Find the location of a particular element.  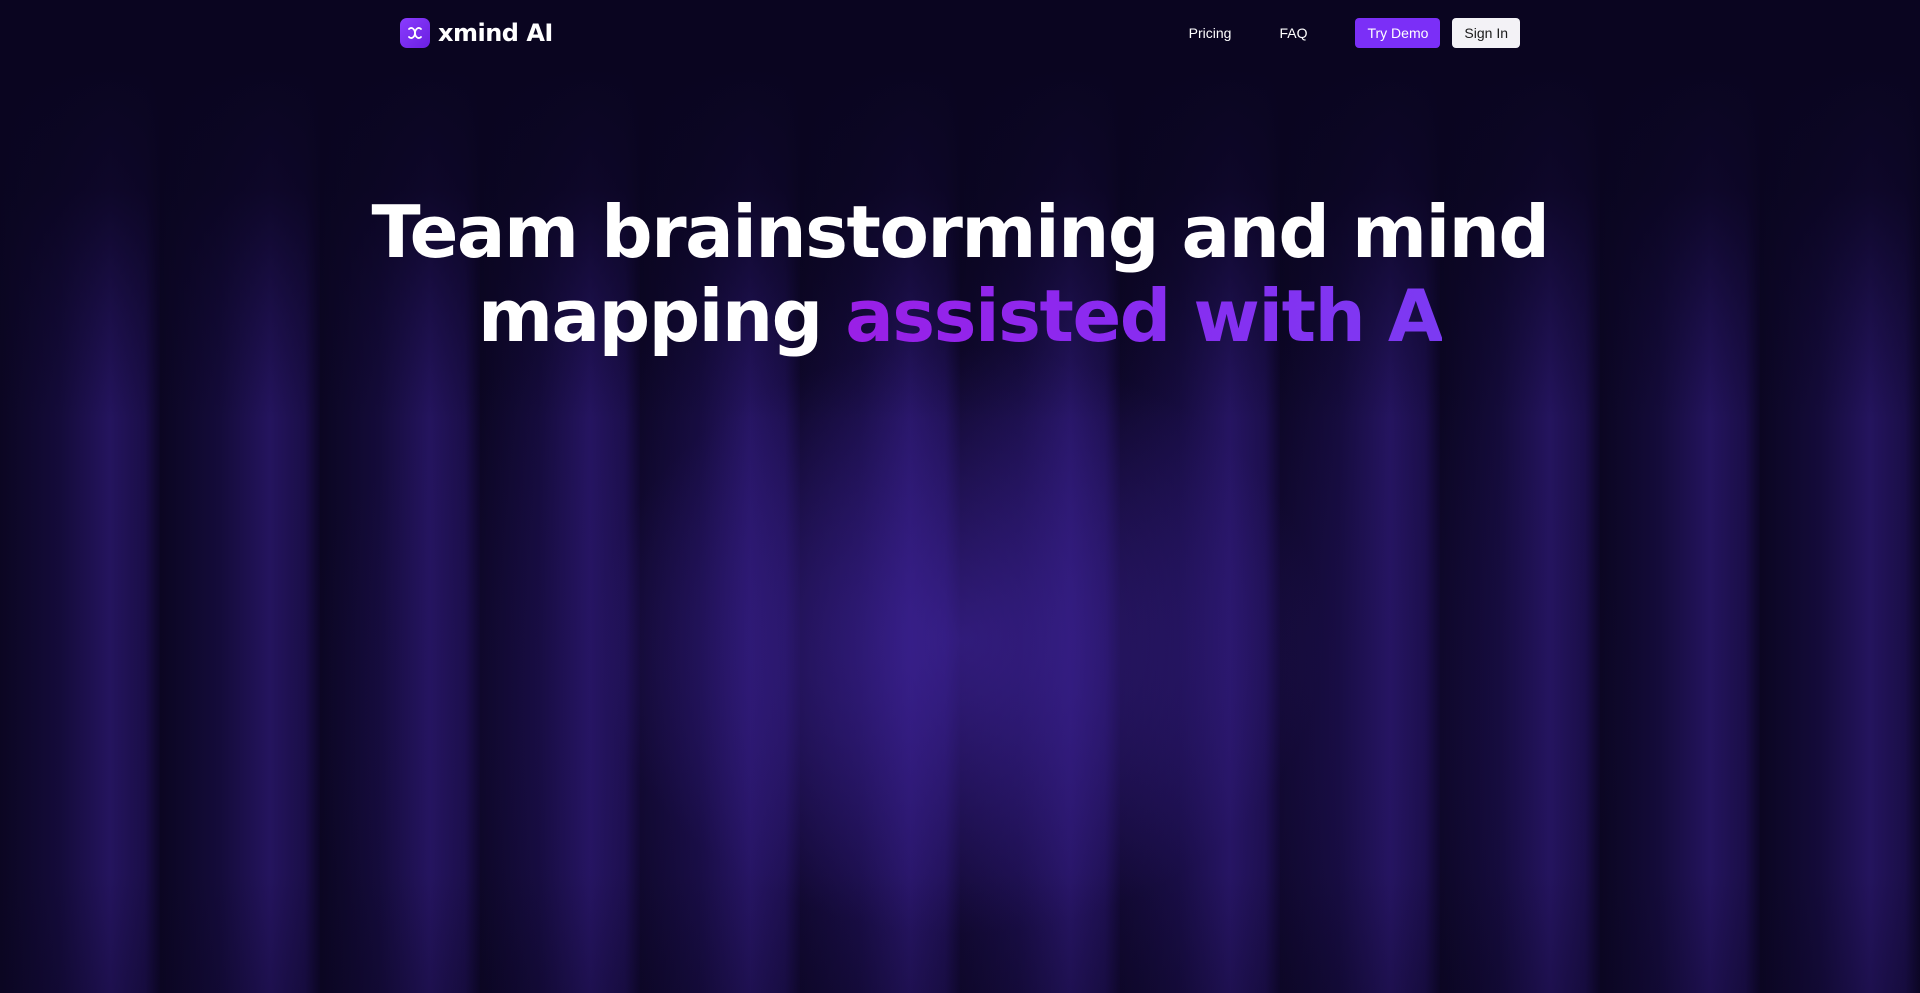

hero-title-accent: assisted with A is located at coordinates (1144, 316).